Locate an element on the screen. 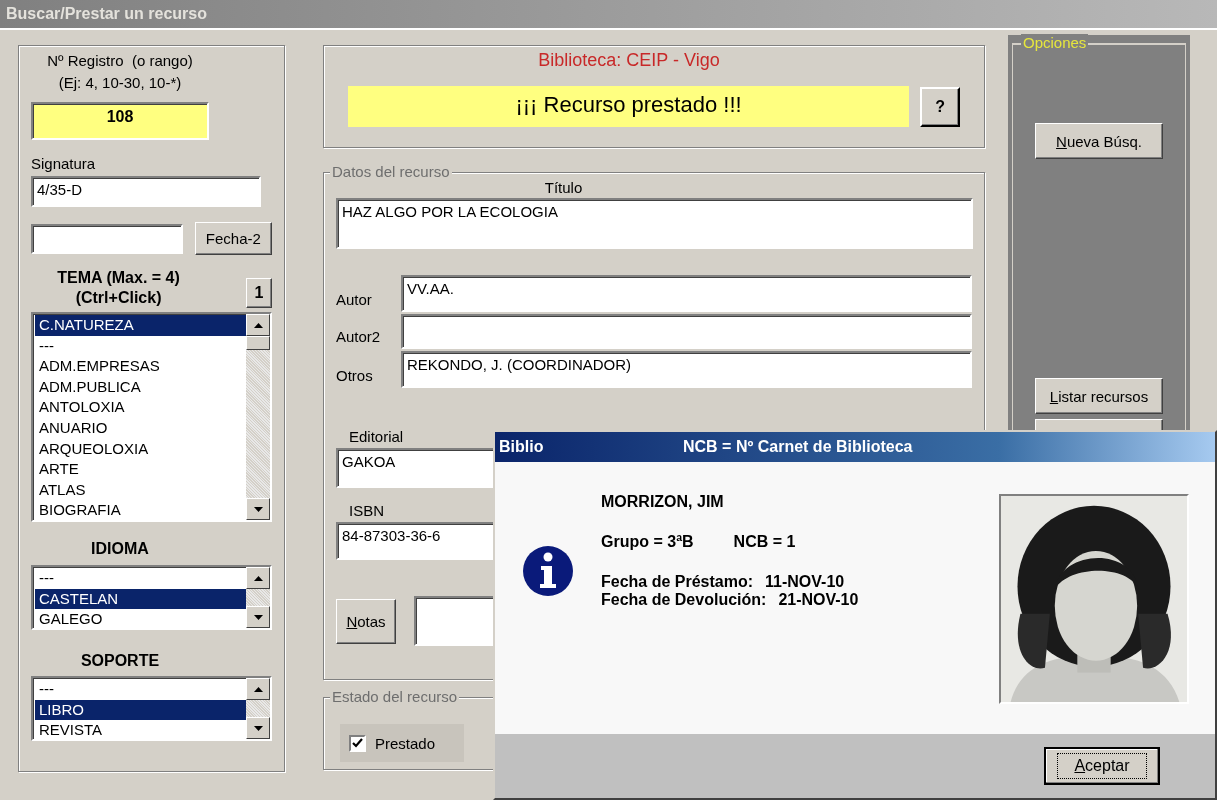 This screenshot has width=1217, height=800. help-button: ? is located at coordinates (940, 106).